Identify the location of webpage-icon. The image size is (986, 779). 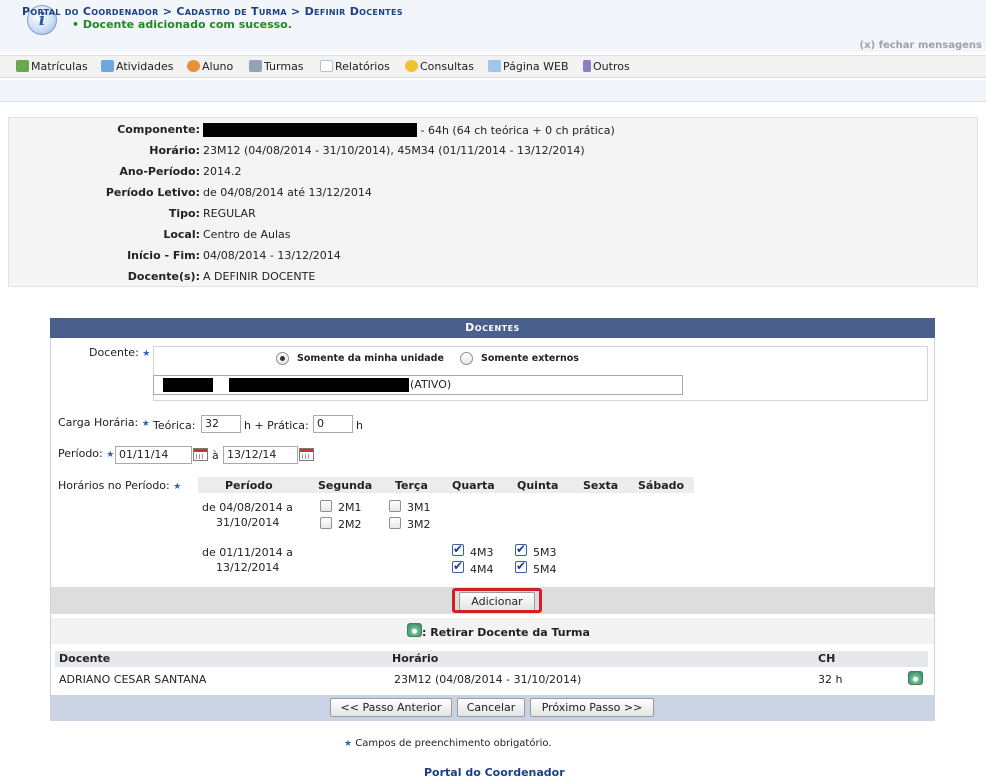
(494, 66).